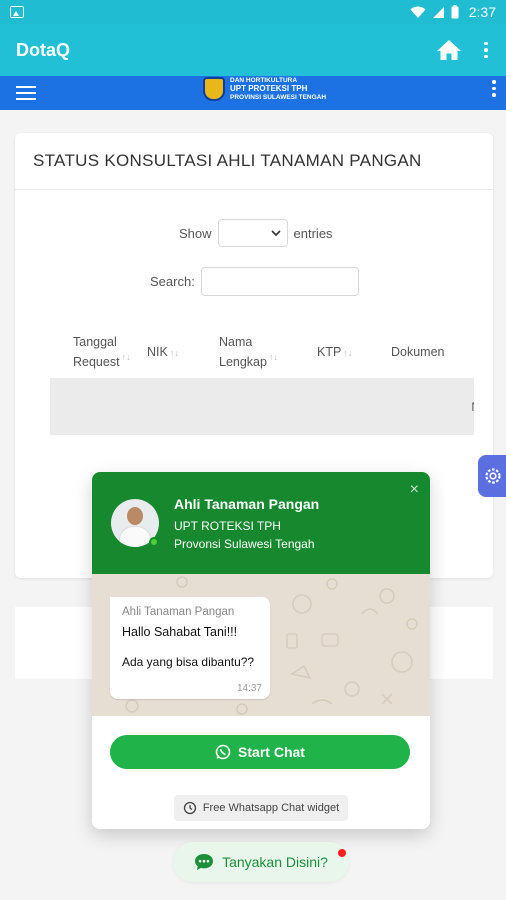 The image size is (506, 900). I want to click on col-nama-lengkap: Nama Lengkap ↑↓, so click(268, 351).